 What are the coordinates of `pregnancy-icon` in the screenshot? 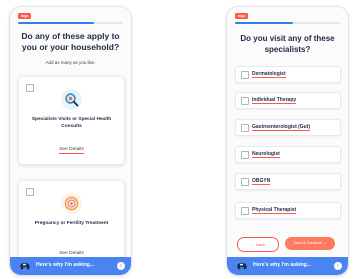 It's located at (71, 203).